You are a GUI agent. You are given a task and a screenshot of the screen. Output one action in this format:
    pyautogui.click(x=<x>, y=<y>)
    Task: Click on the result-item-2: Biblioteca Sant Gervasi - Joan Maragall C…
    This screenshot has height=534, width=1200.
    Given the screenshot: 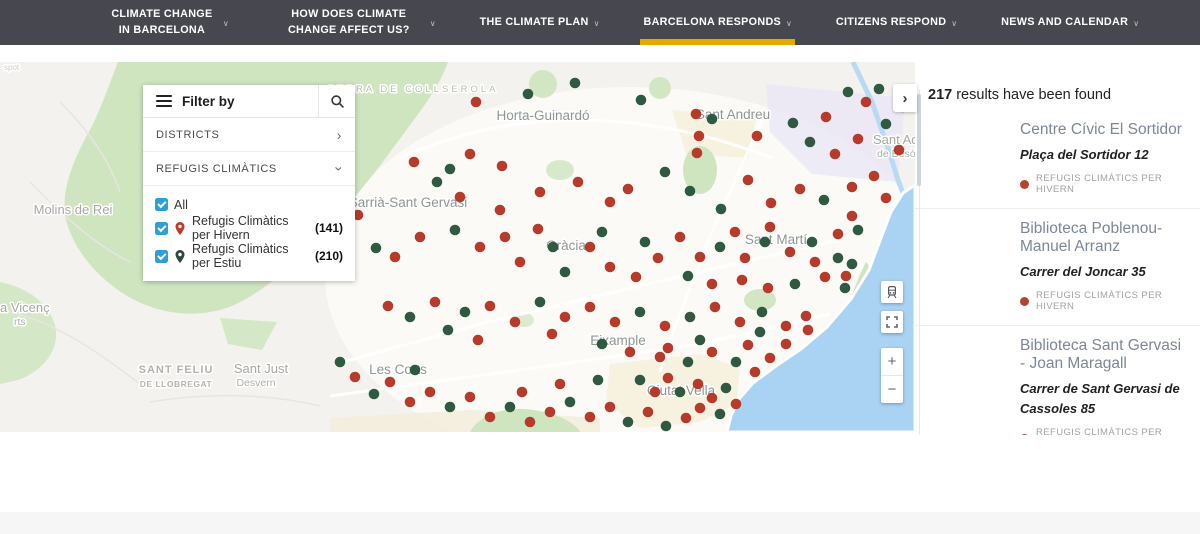 What is the action you would take?
    pyautogui.click(x=1057, y=380)
    